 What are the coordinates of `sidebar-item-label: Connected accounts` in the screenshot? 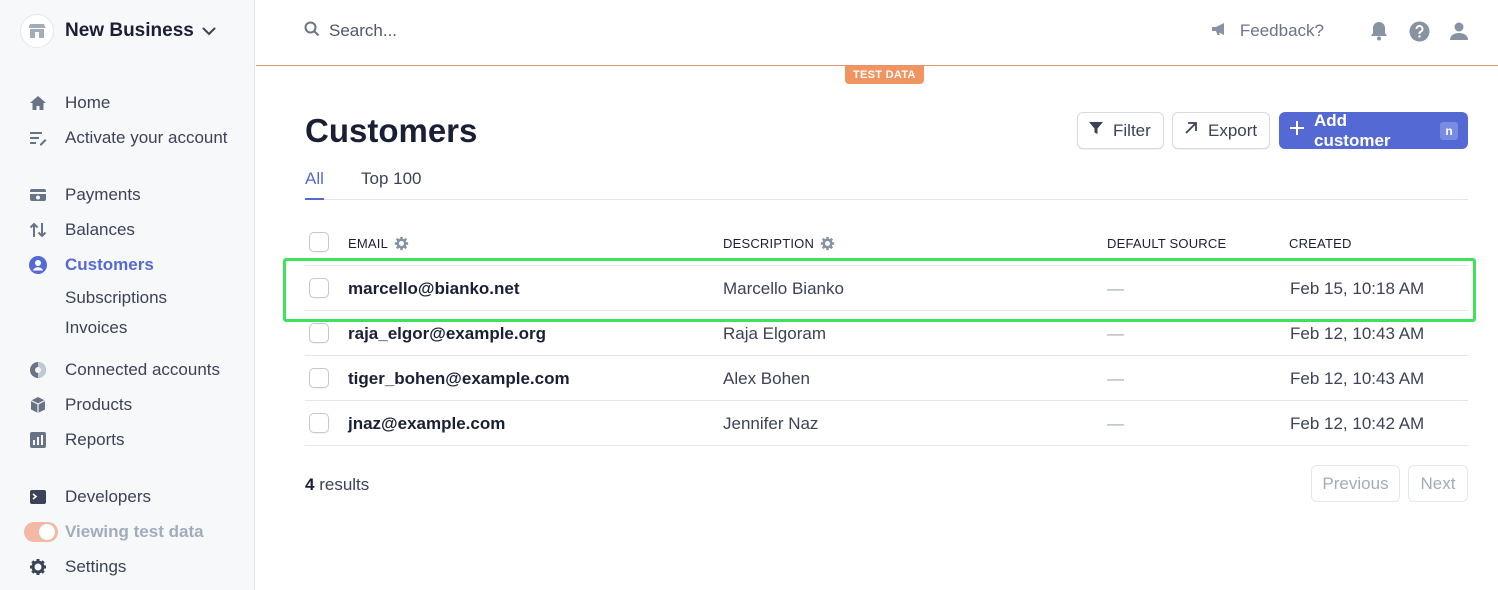 It's located at (142, 369).